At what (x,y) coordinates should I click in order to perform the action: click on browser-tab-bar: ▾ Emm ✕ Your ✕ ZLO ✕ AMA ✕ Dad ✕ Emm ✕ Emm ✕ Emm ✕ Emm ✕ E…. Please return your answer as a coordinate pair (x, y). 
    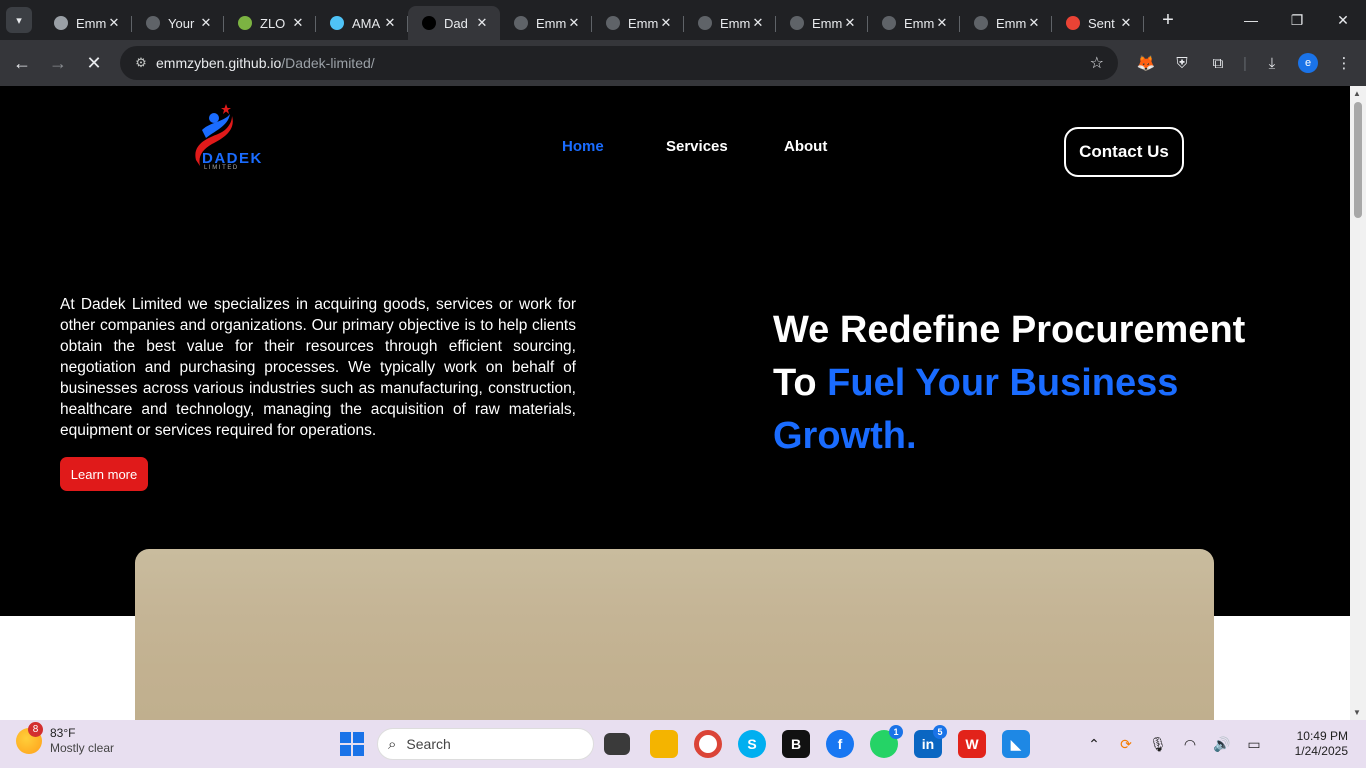
    Looking at the image, I should click on (683, 20).